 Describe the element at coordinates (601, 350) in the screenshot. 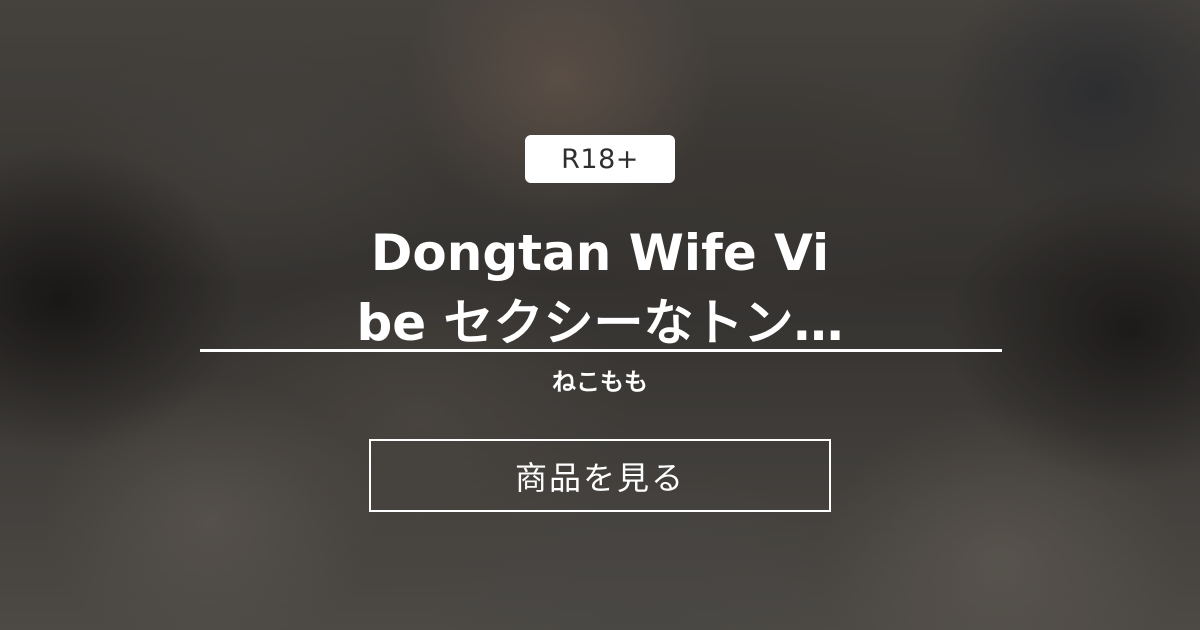

I see `title-divider` at that location.